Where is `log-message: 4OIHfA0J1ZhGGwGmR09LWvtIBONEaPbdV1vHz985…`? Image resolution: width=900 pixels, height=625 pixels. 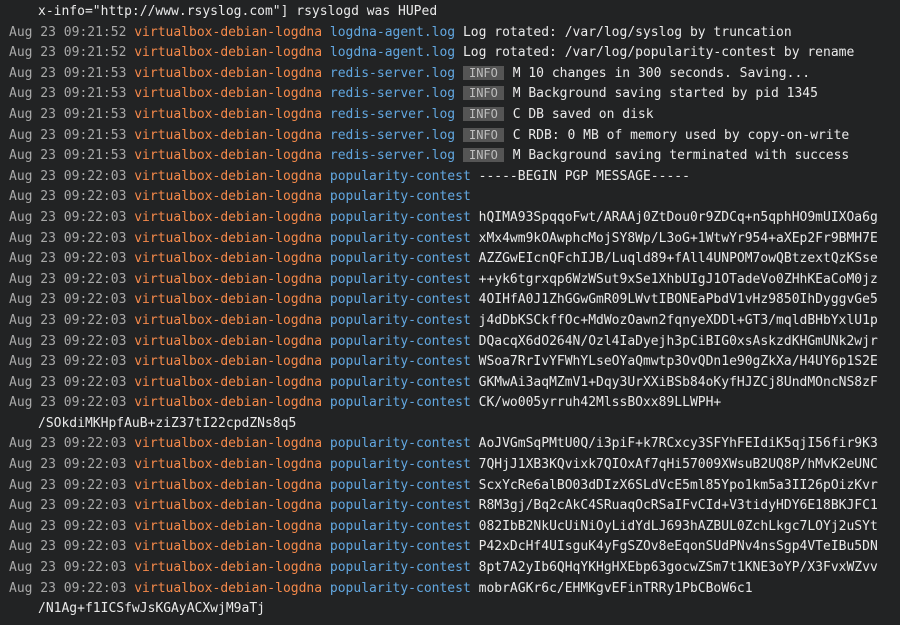 log-message: 4OIHfA0J1ZhGGwGmR09LWvtIBONEaPbdV1vHz985… is located at coordinates (678, 300).